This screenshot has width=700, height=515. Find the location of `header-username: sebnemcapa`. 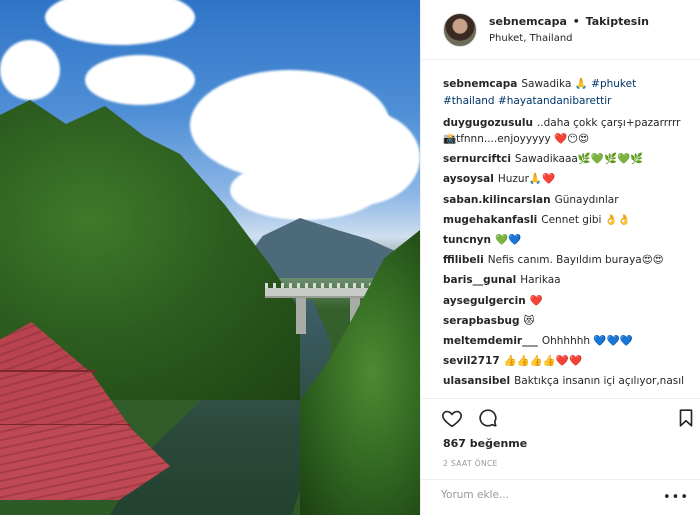

header-username: sebnemcapa is located at coordinates (528, 21).